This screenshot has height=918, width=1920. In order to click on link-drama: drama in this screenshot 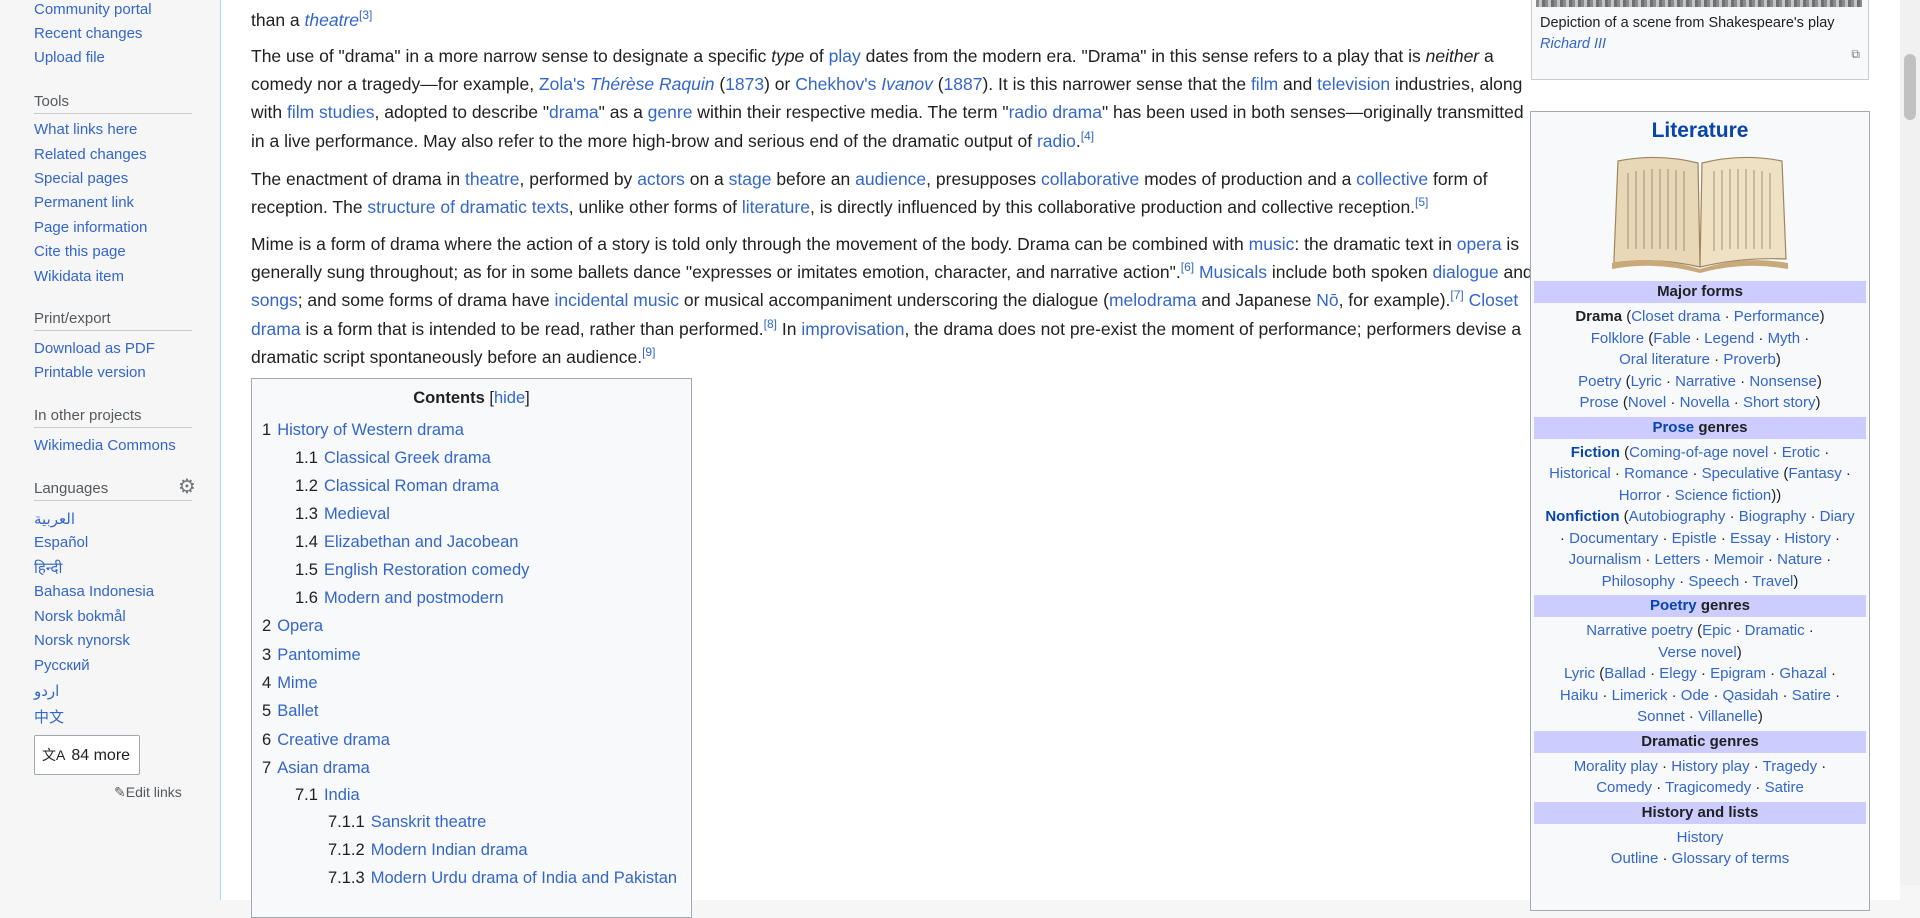, I will do `click(574, 112)`.